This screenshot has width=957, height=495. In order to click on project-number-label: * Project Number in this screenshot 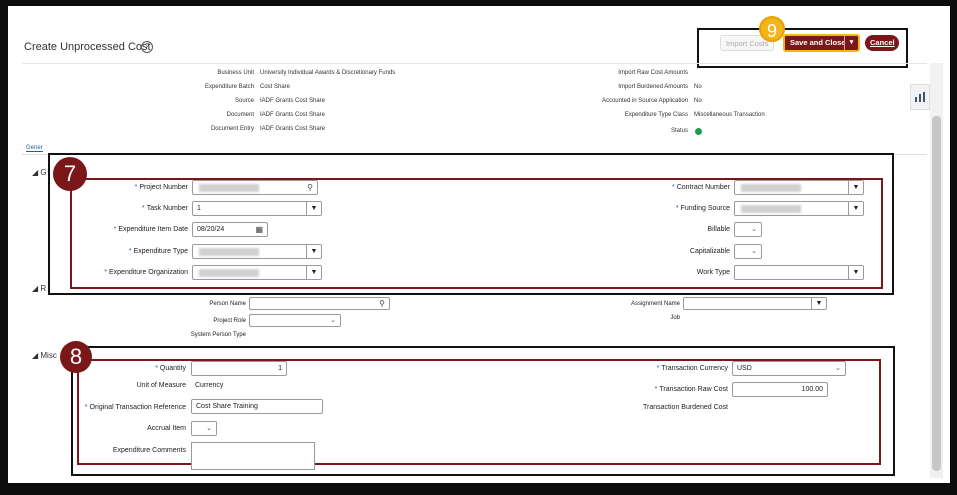, I will do `click(161, 187)`.